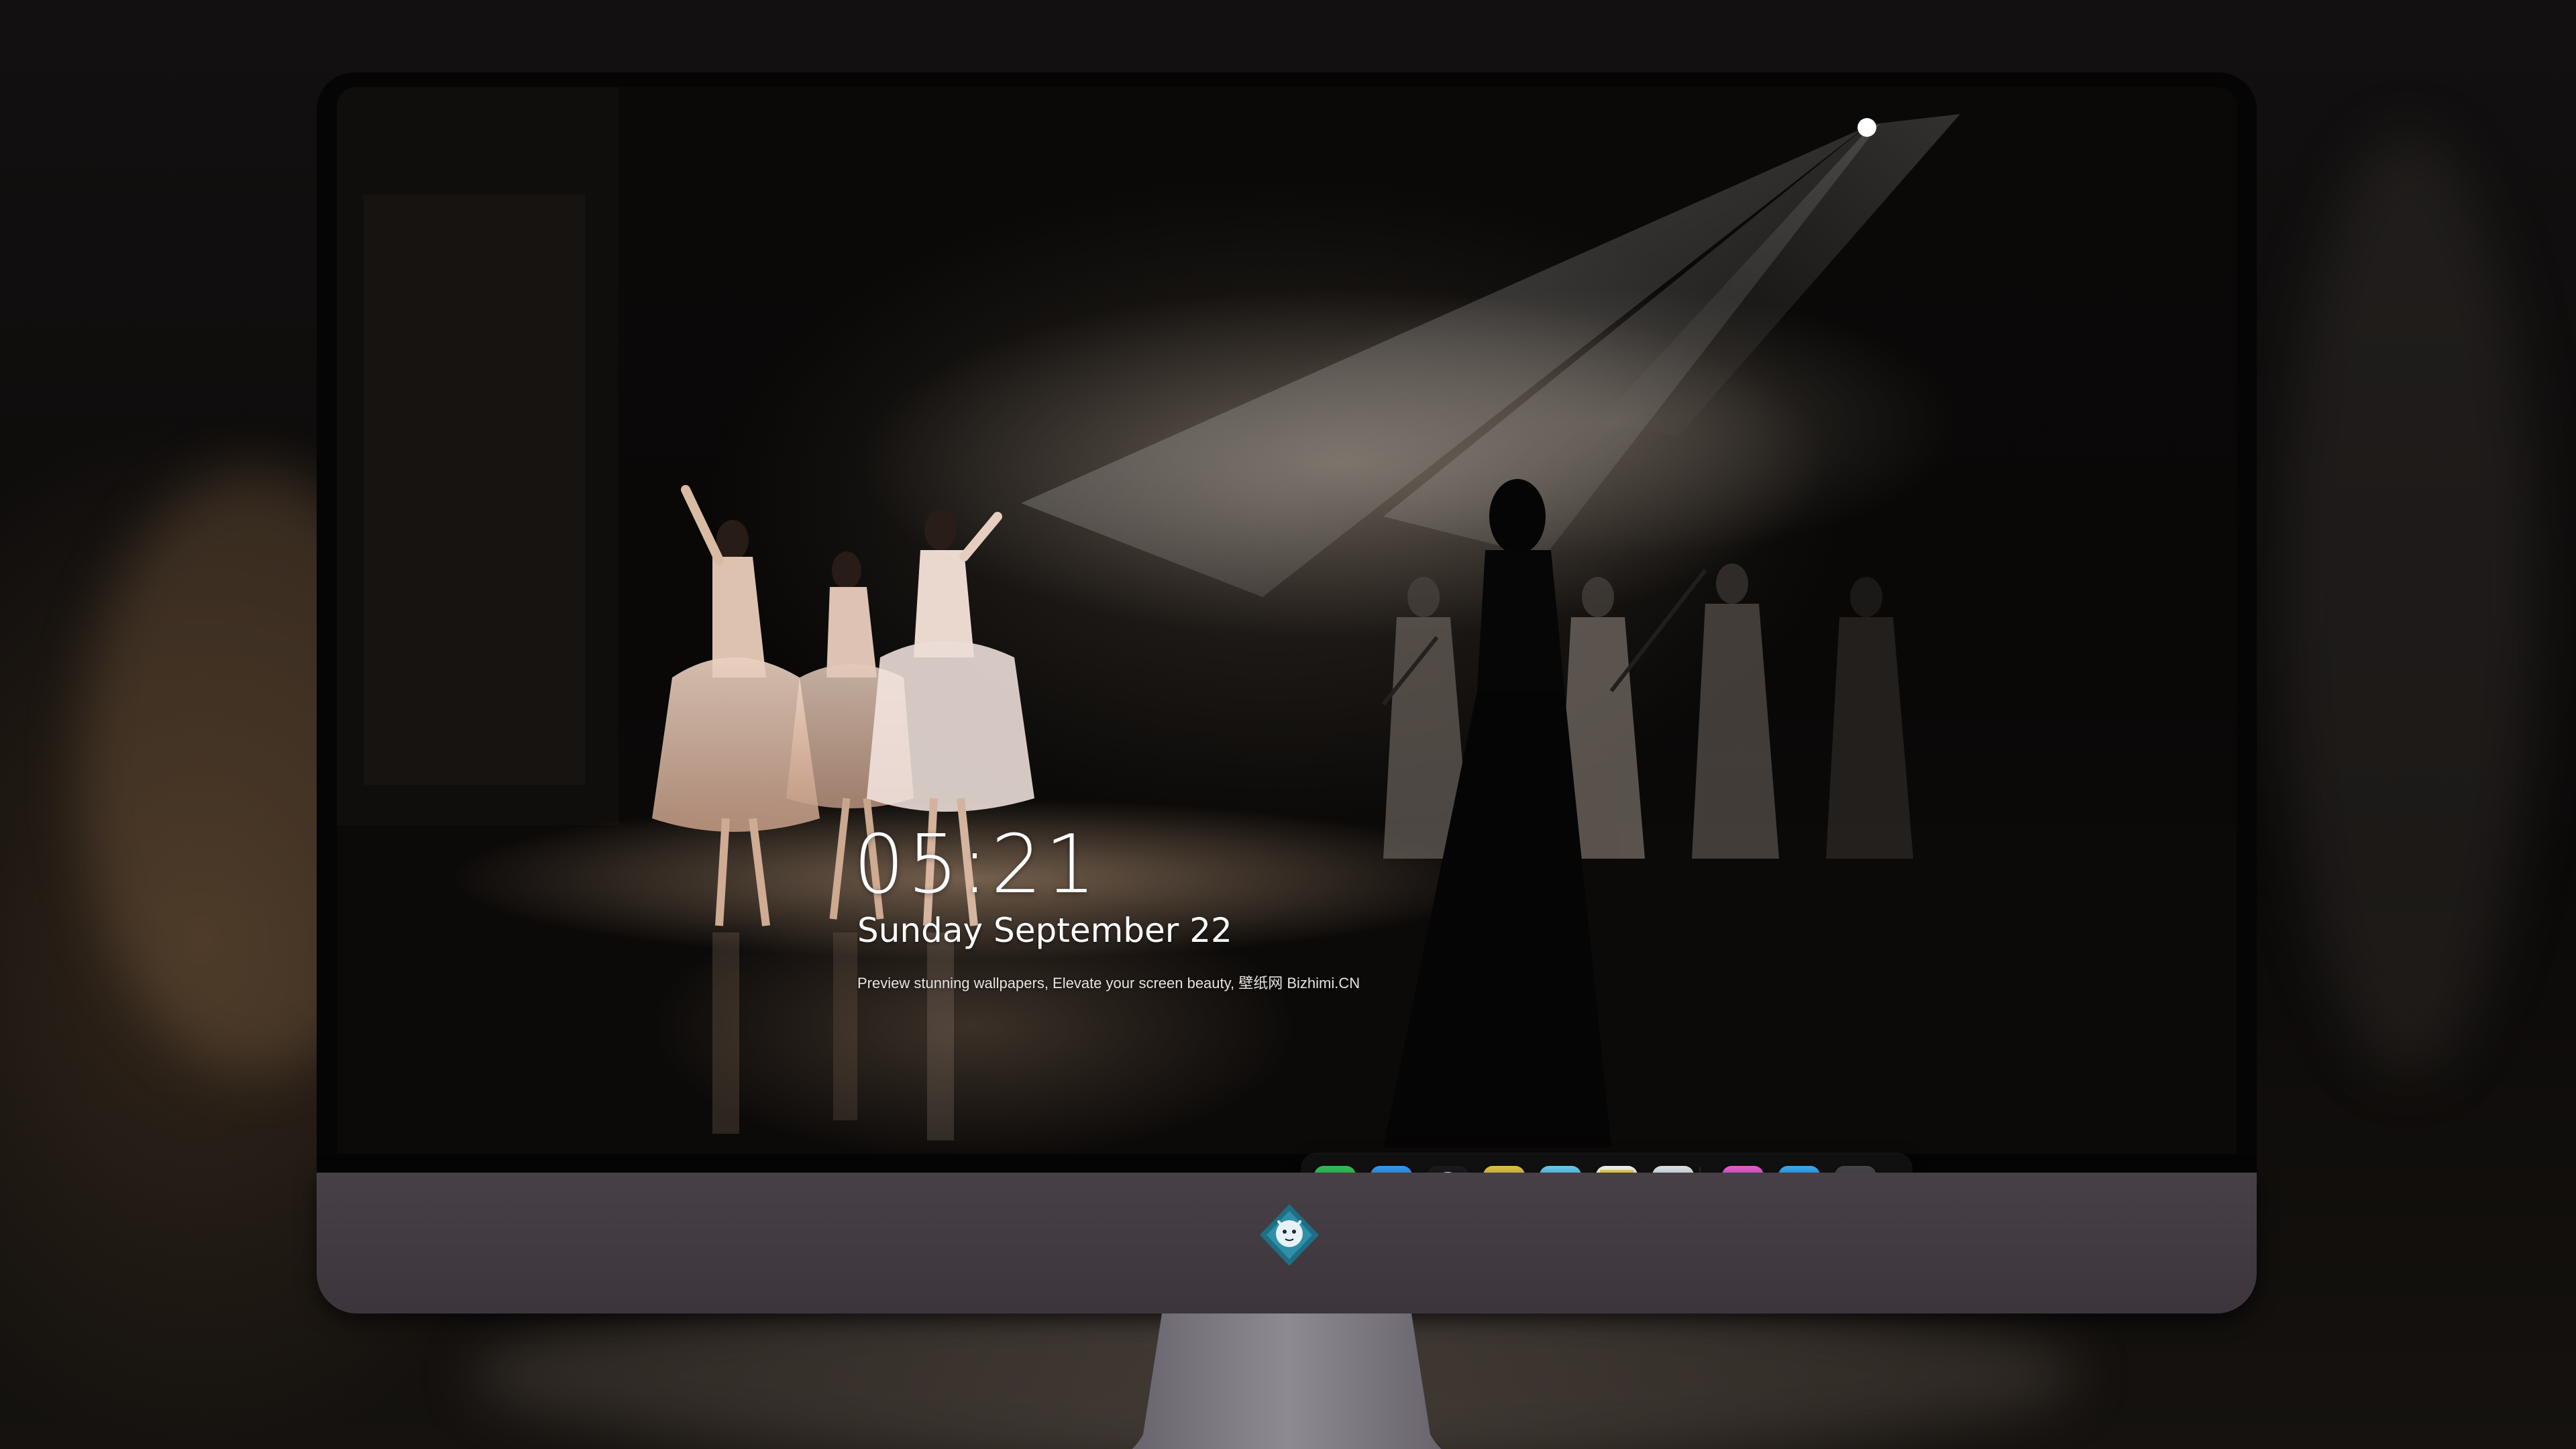  What do you see at coordinates (1743, 1169) in the screenshot?
I see `itunes-icon` at bounding box center [1743, 1169].